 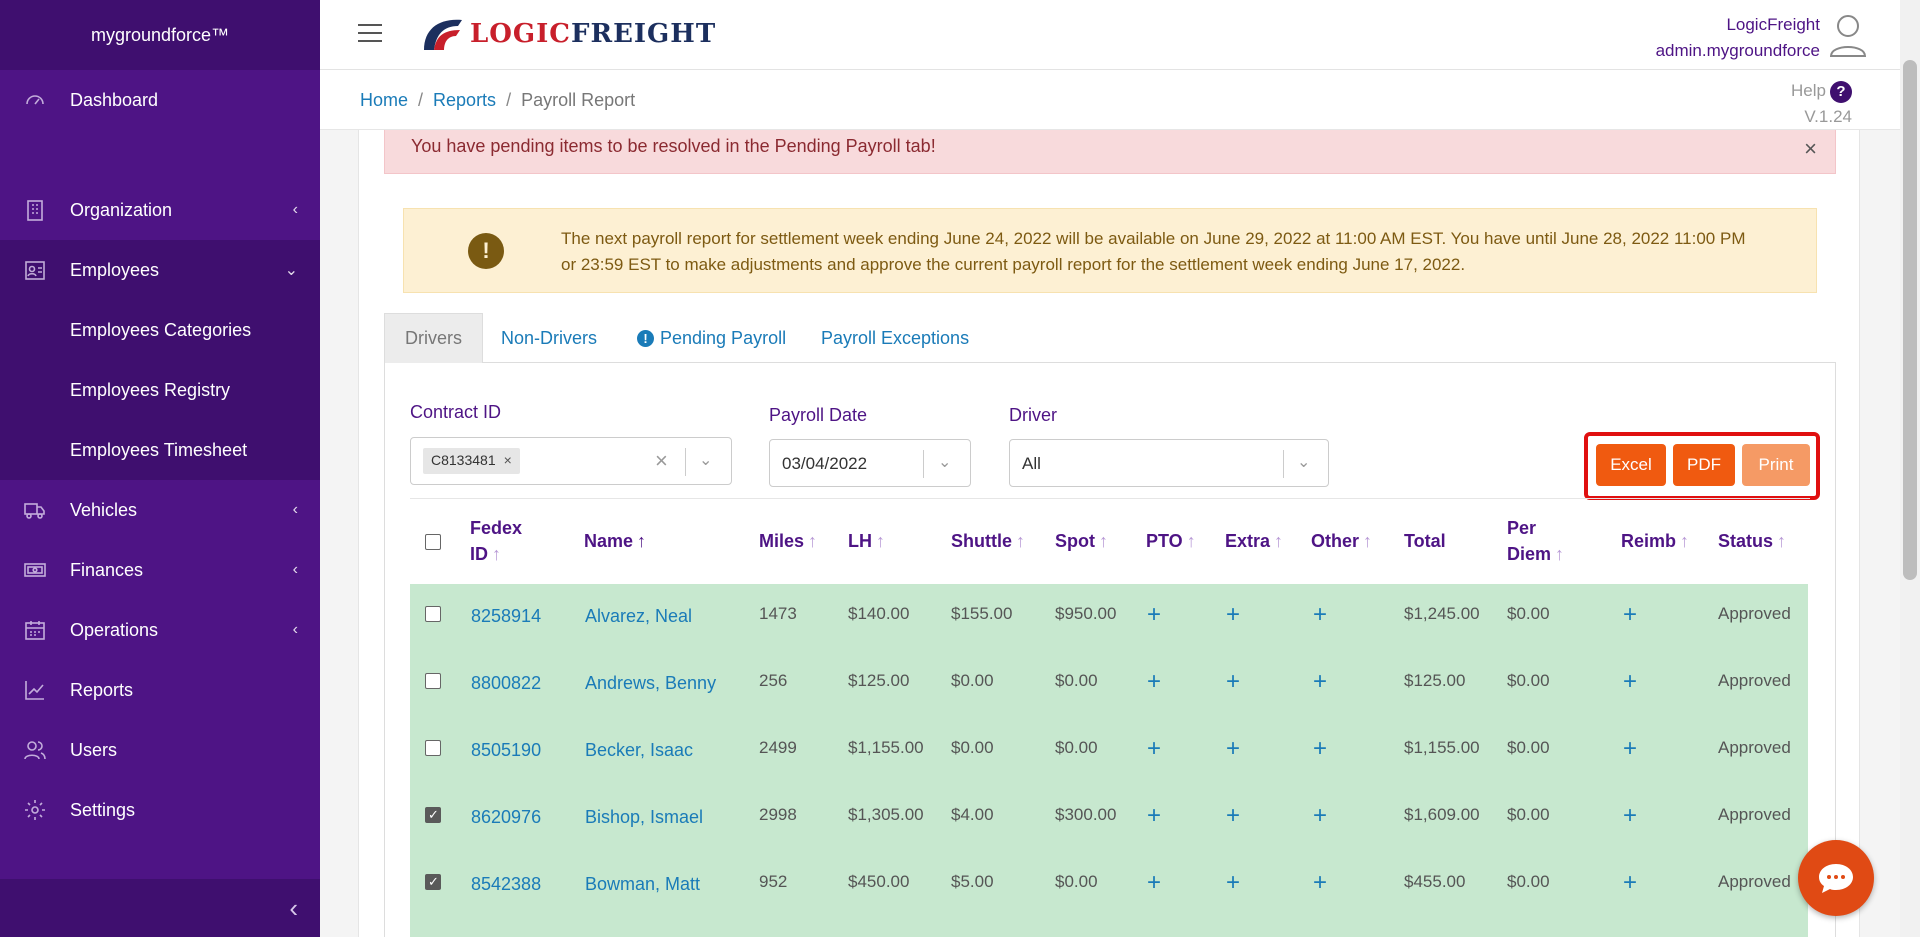 What do you see at coordinates (160, 390) in the screenshot?
I see `sidebar-subitem-employees-registry: Employees Registry` at bounding box center [160, 390].